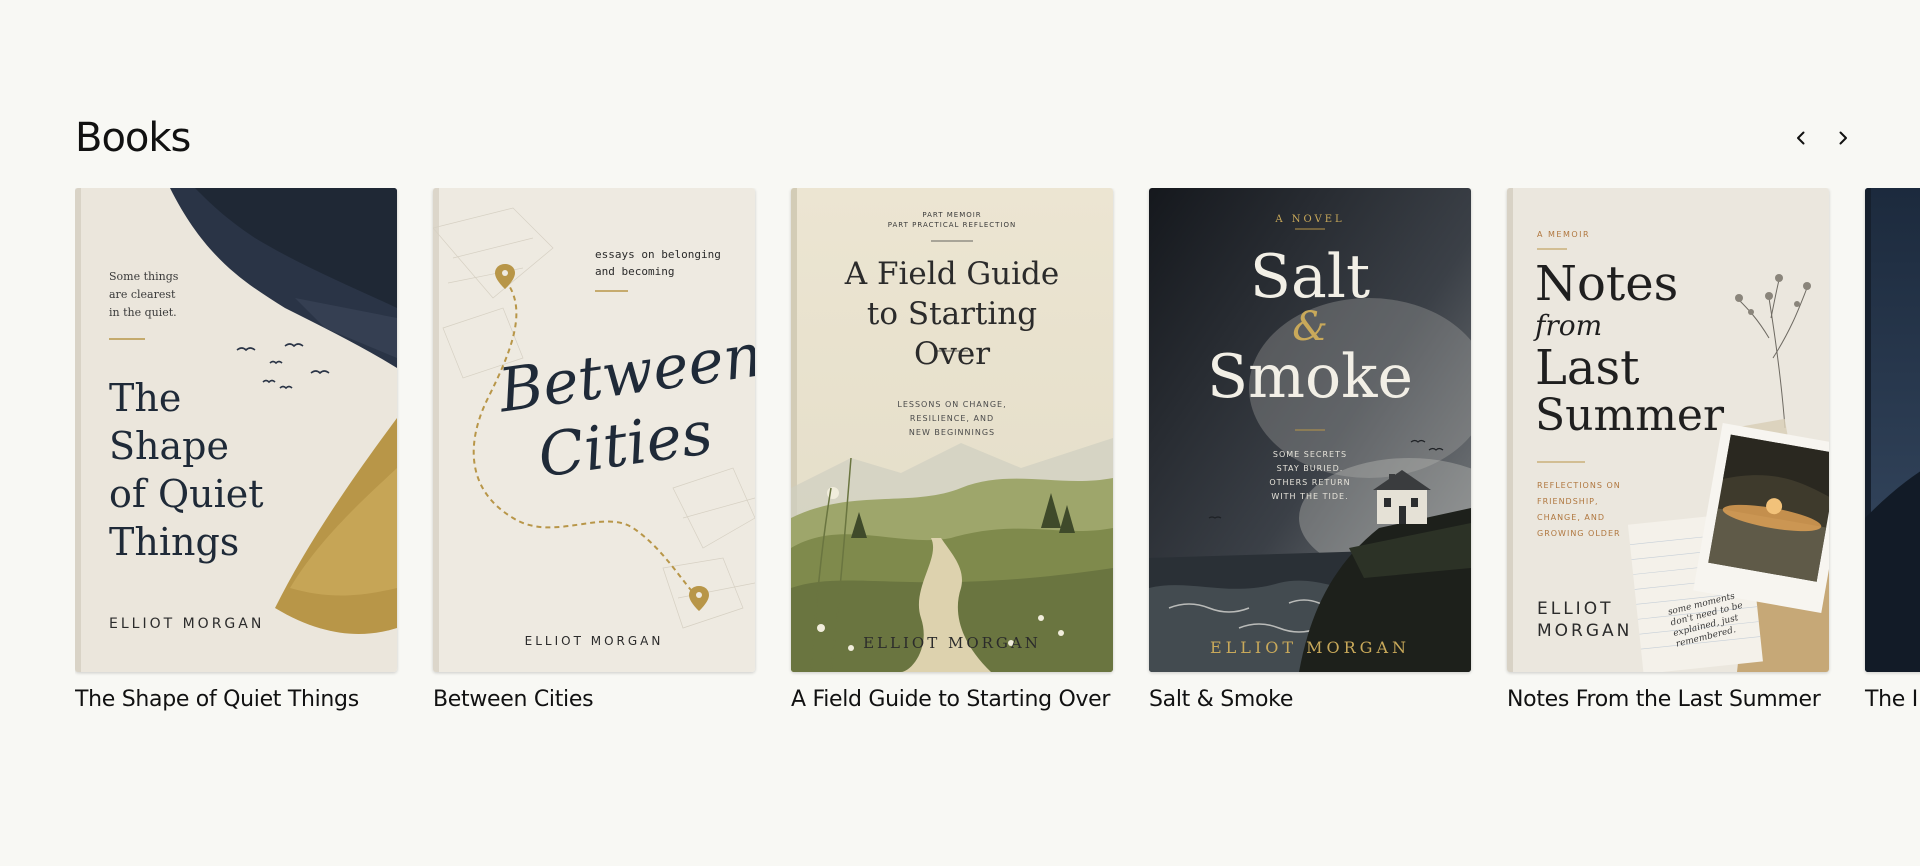 This screenshot has width=1920, height=866. I want to click on cover-tagline-line: STAY BURIED., so click(1310, 468).